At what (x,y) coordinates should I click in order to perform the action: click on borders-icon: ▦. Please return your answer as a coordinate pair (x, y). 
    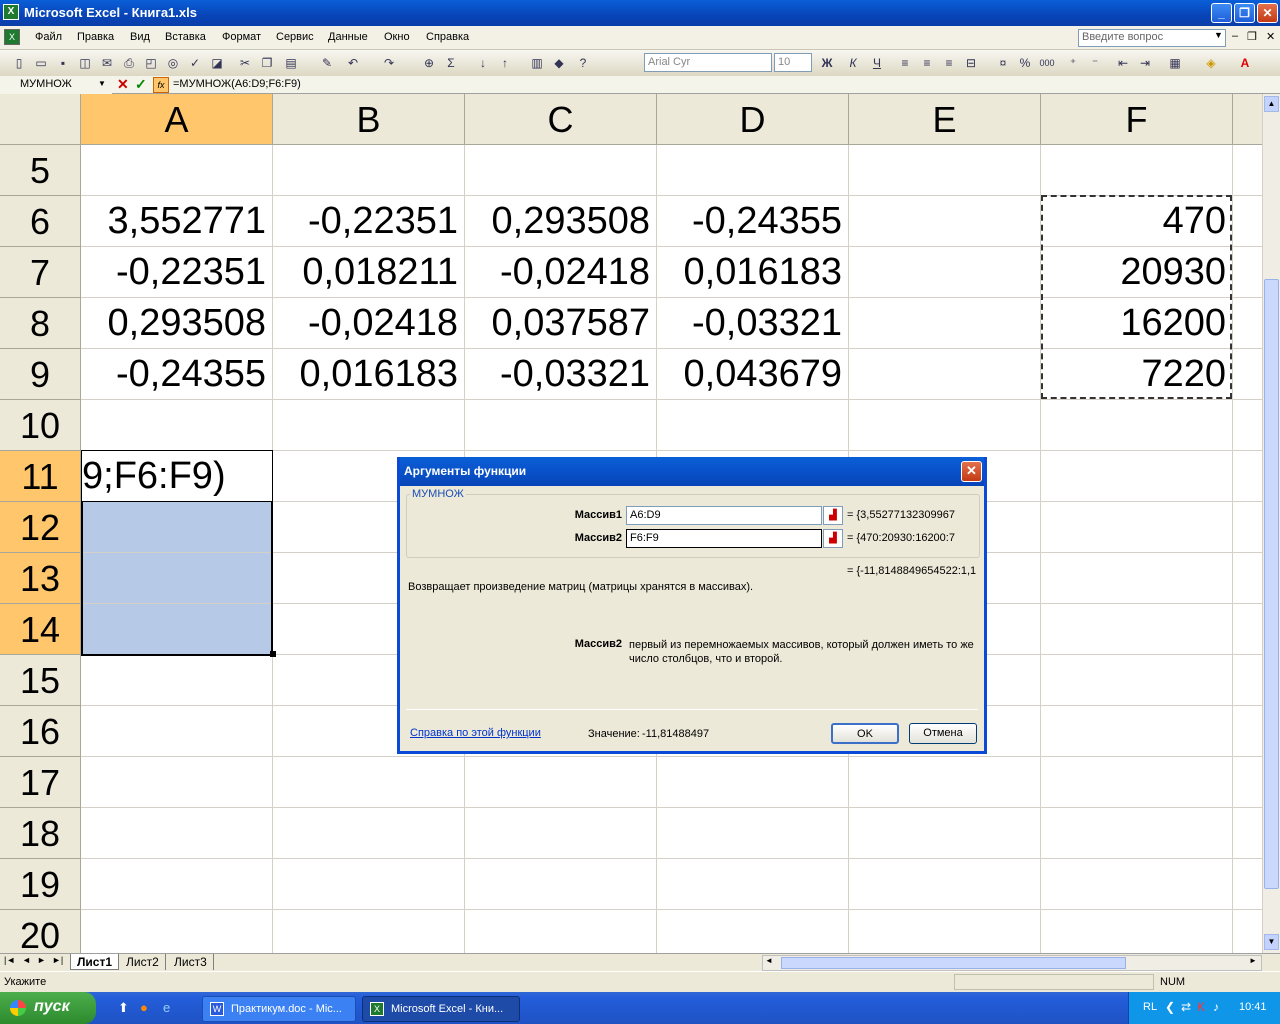
    Looking at the image, I should click on (1175, 63).